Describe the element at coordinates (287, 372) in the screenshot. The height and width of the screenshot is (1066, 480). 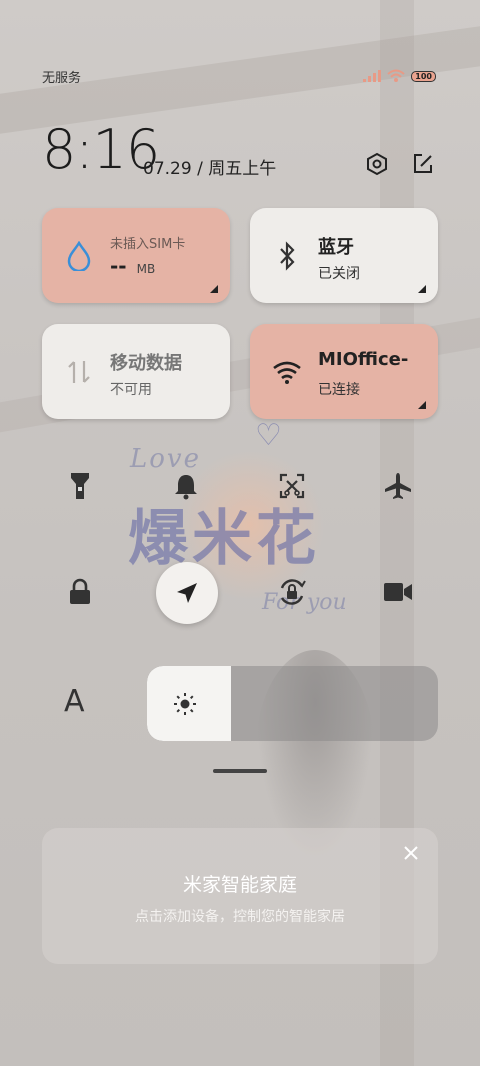
I see `wifi-icon` at that location.